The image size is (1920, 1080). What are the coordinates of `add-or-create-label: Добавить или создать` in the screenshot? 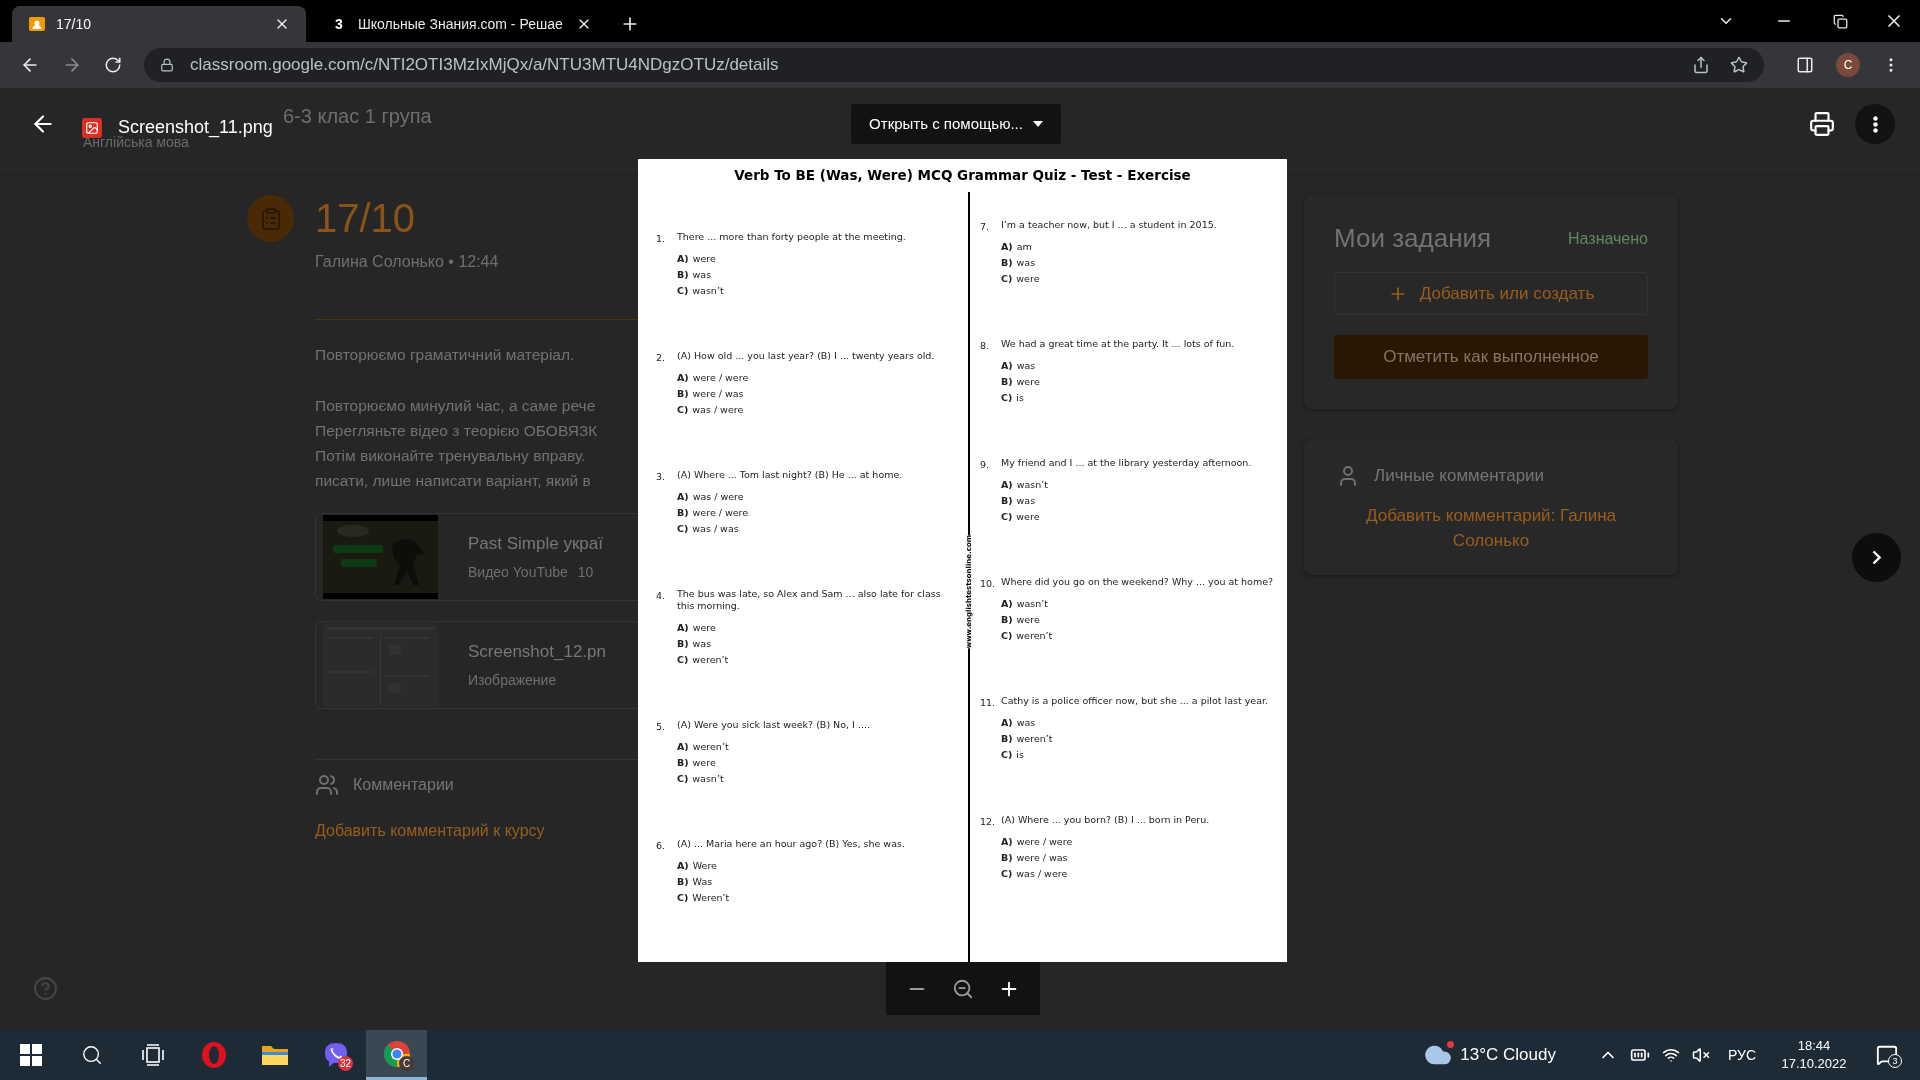 It's located at (1507, 293).